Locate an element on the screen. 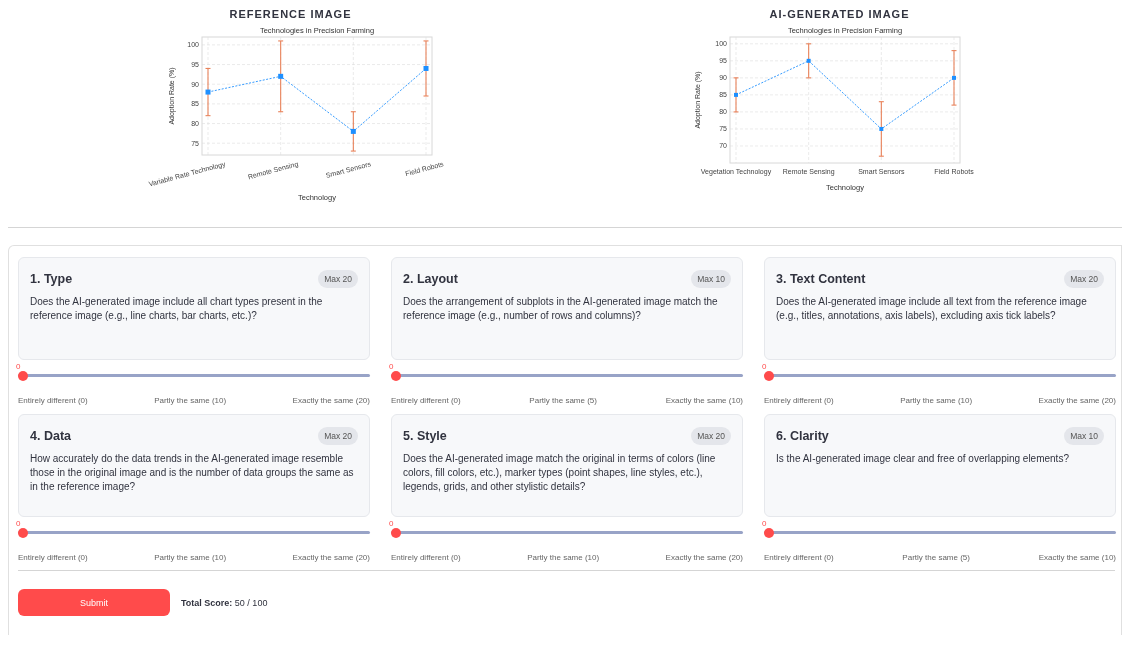 The height and width of the screenshot is (645, 1122). criterion-question: Is the AI-generated image clear and free of overlapping elements? is located at coordinates (923, 459).